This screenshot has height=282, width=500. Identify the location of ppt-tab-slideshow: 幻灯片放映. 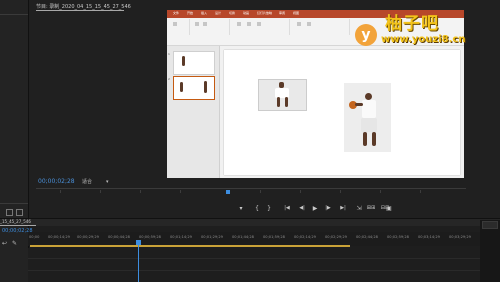
(265, 13).